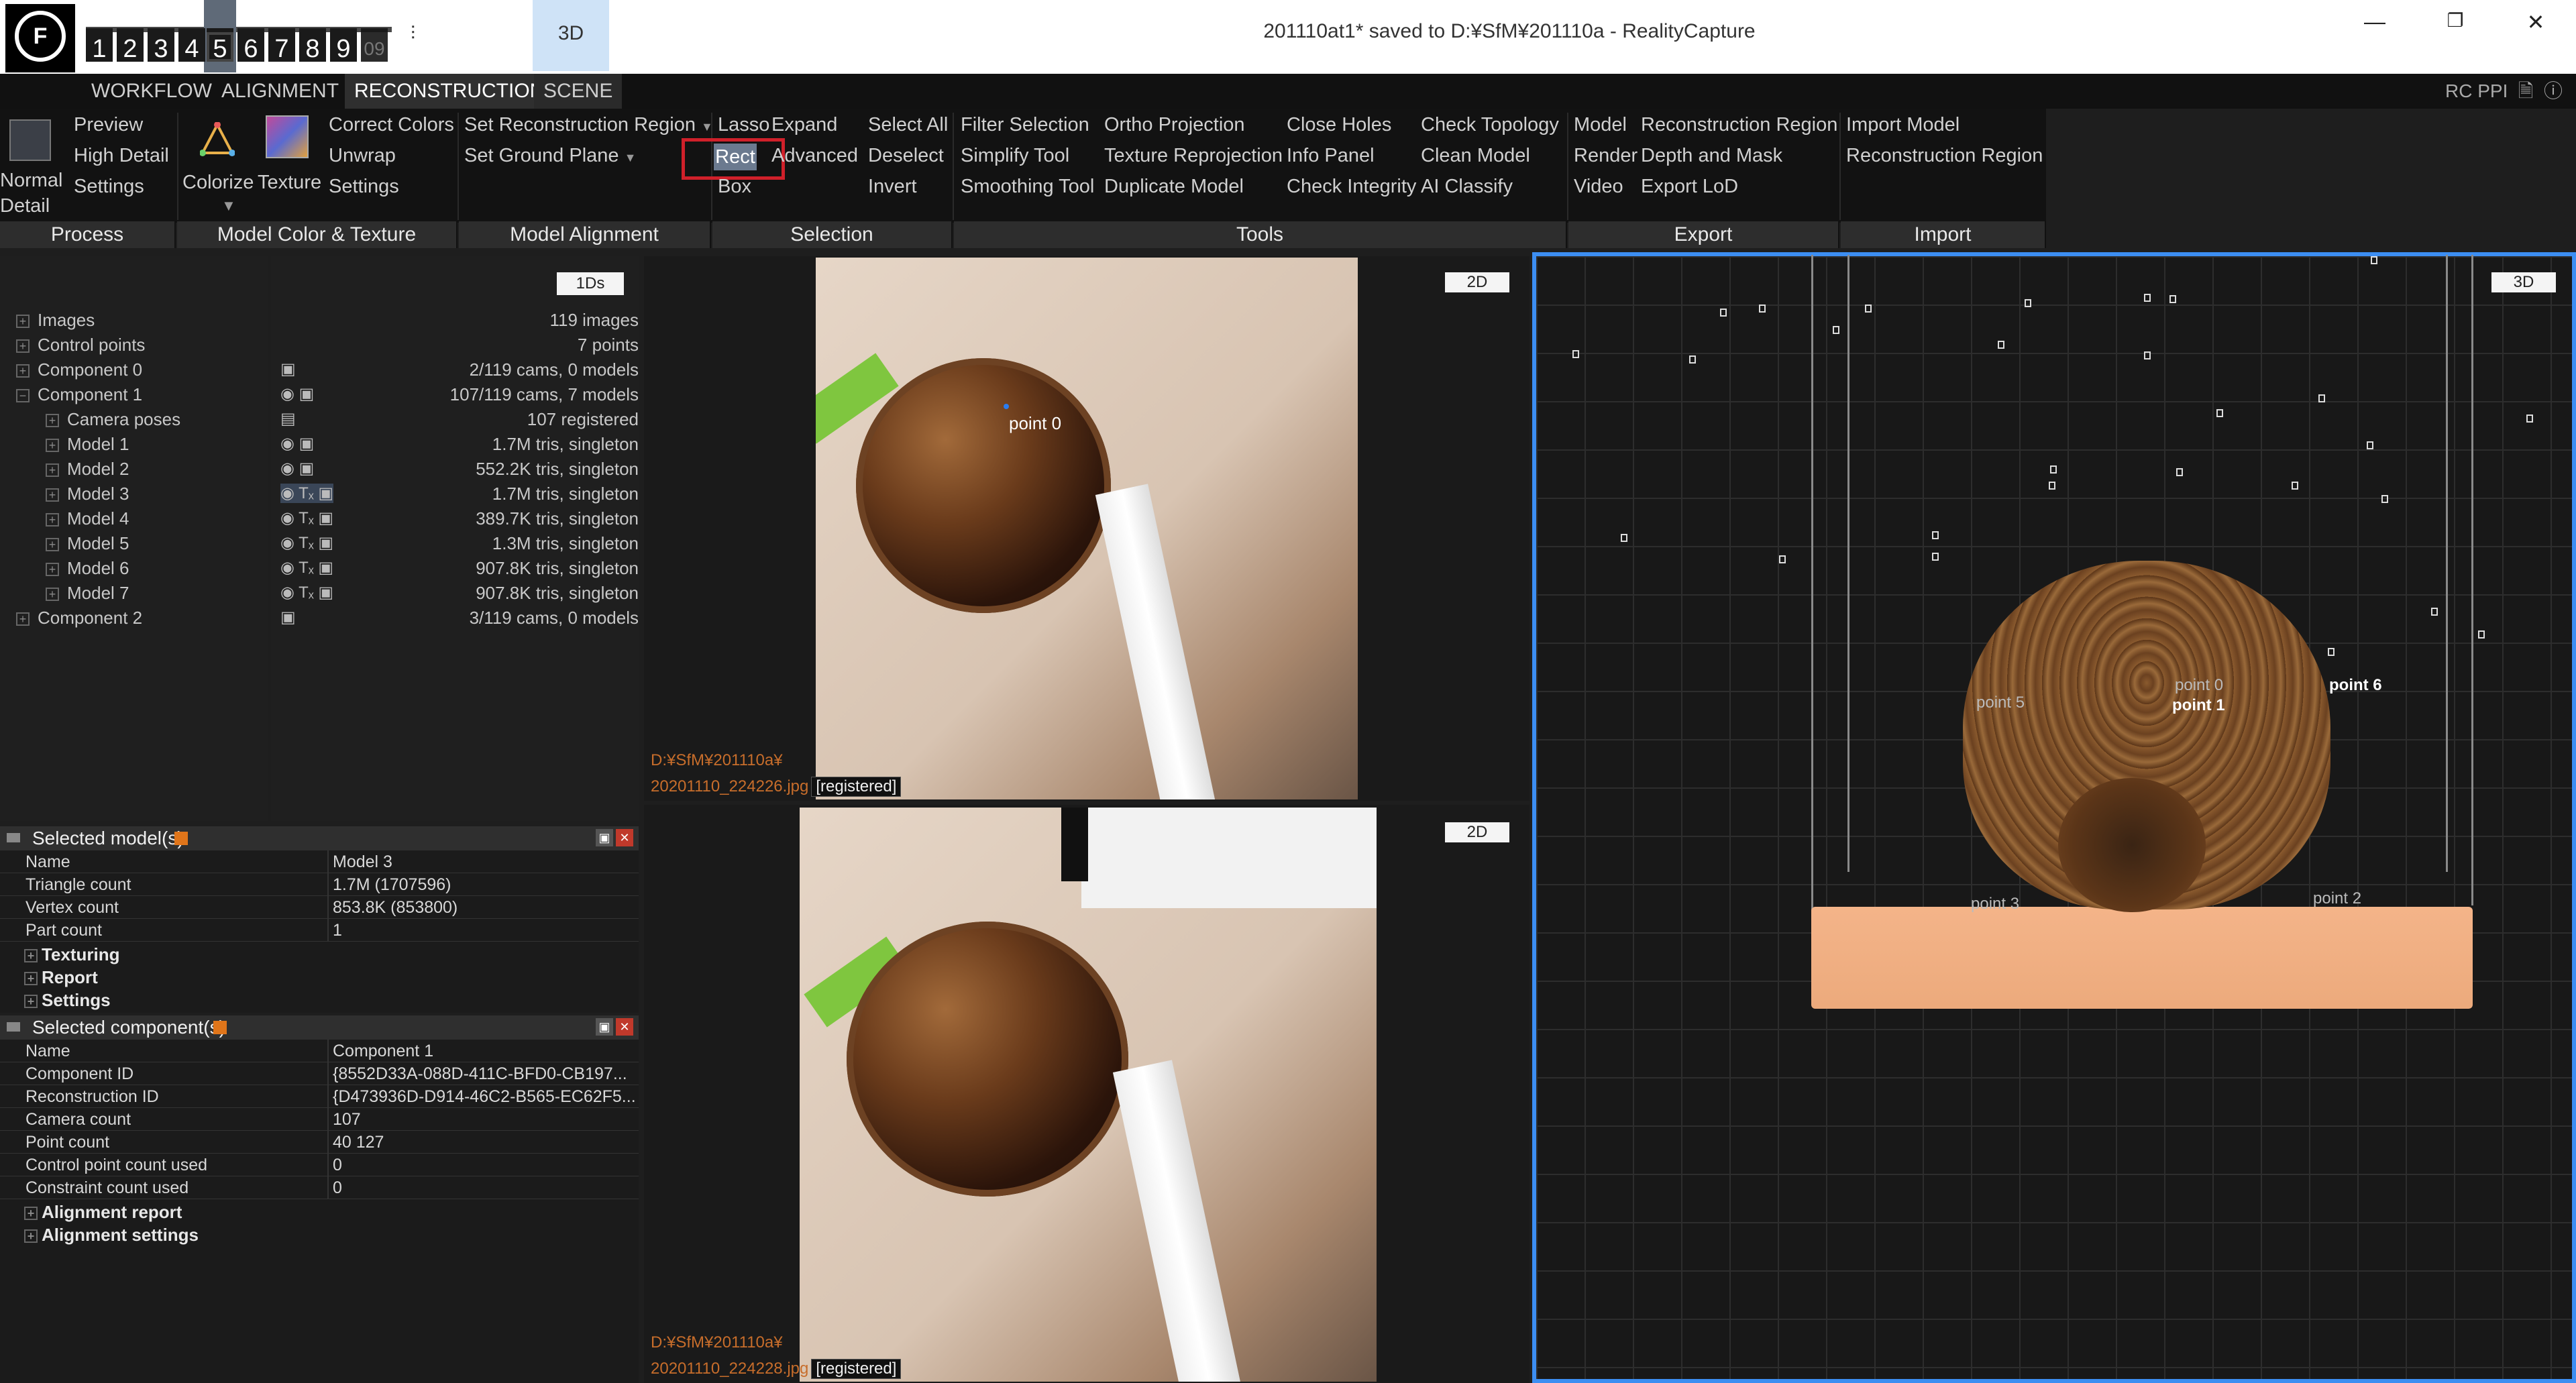 Image resolution: width=2576 pixels, height=1383 pixels. Describe the element at coordinates (109, 187) in the screenshot. I see `process-settings-button: Settings` at that location.